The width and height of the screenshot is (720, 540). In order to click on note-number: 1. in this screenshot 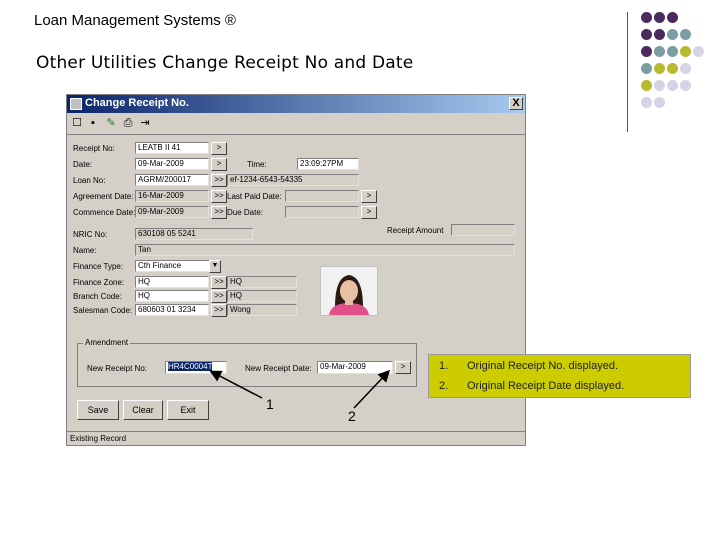, I will do `click(444, 366)`.